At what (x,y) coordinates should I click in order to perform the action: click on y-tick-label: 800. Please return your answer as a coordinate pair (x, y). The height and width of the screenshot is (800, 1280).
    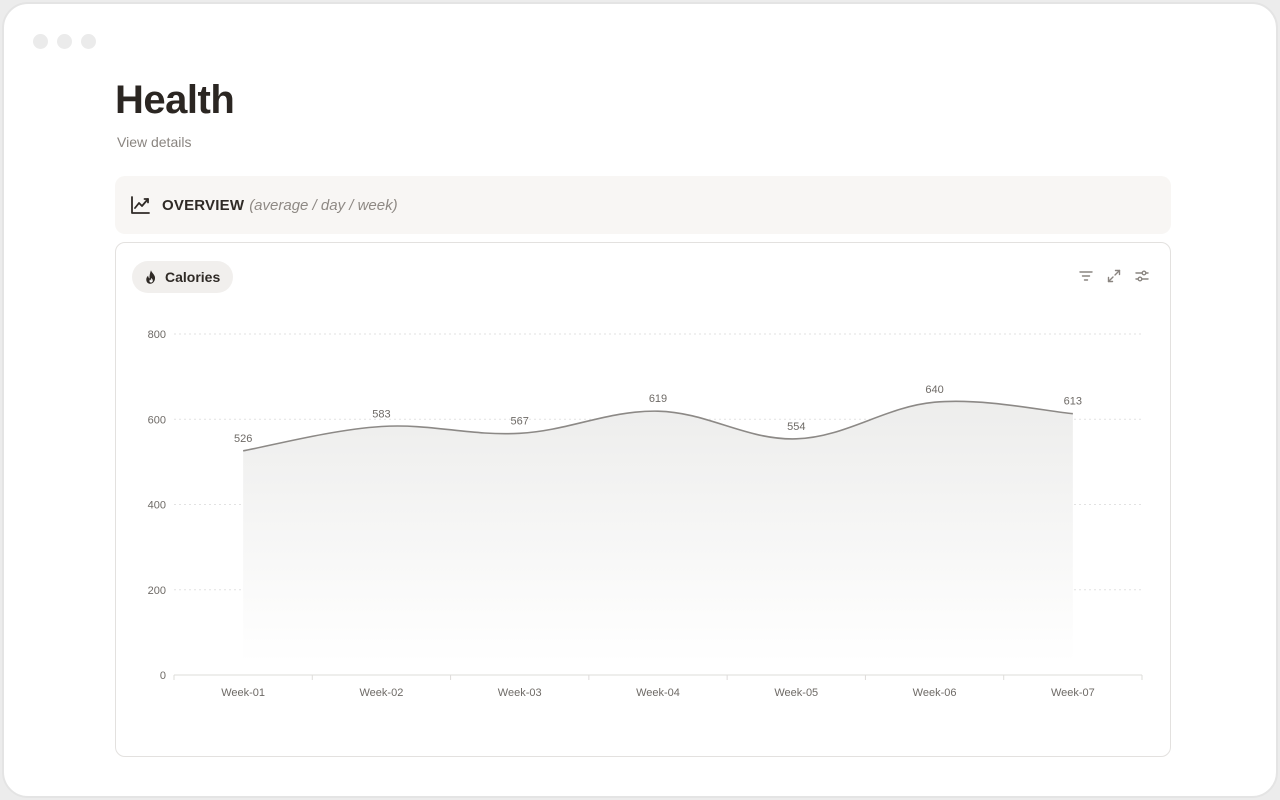
    Looking at the image, I should click on (157, 335).